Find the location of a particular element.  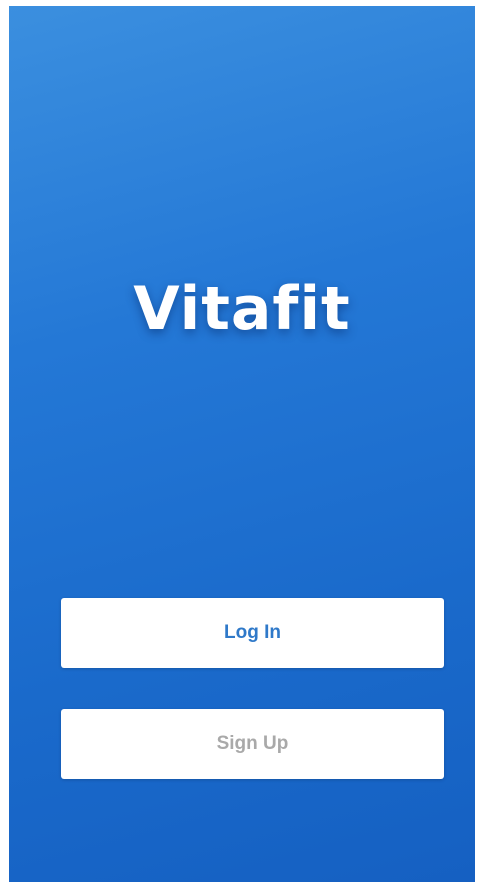

signup-button: Sign Up is located at coordinates (252, 744).